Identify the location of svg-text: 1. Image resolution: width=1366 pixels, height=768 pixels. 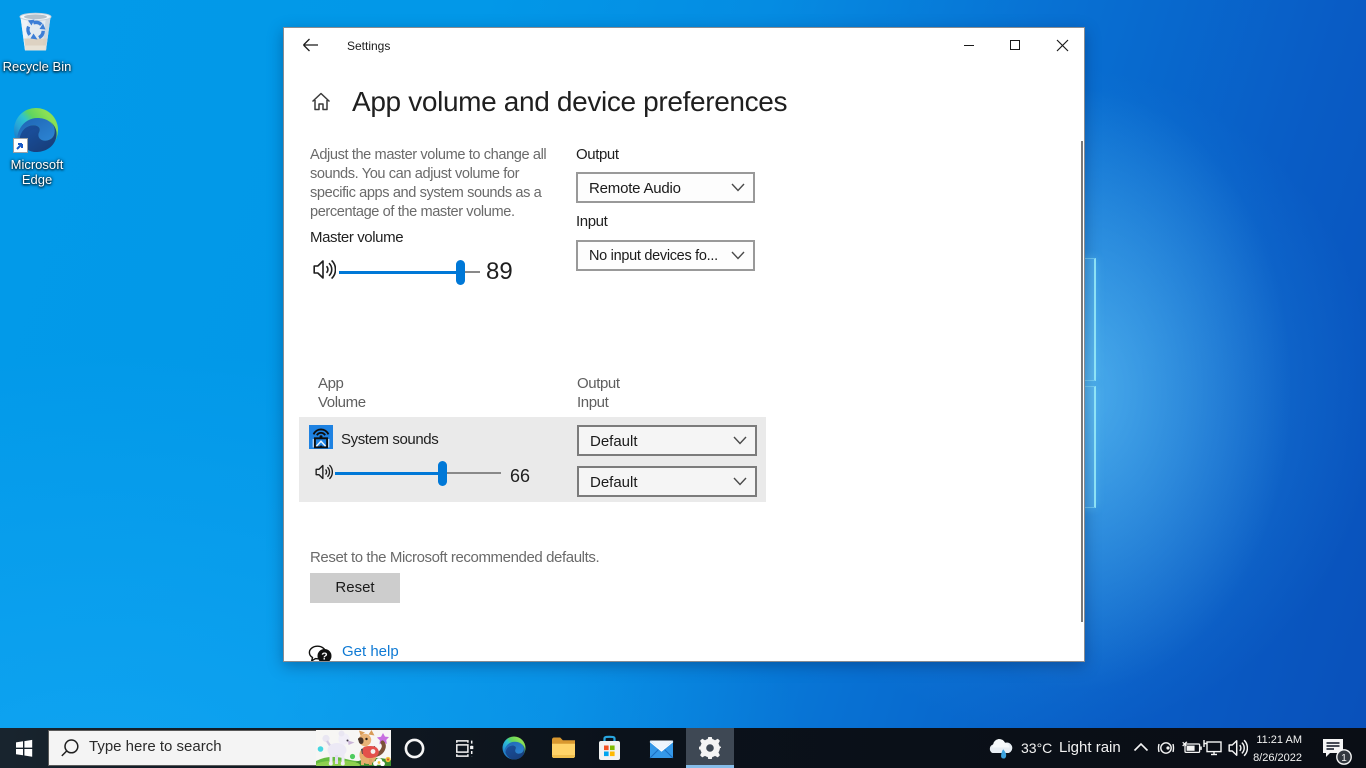
(1344, 758).